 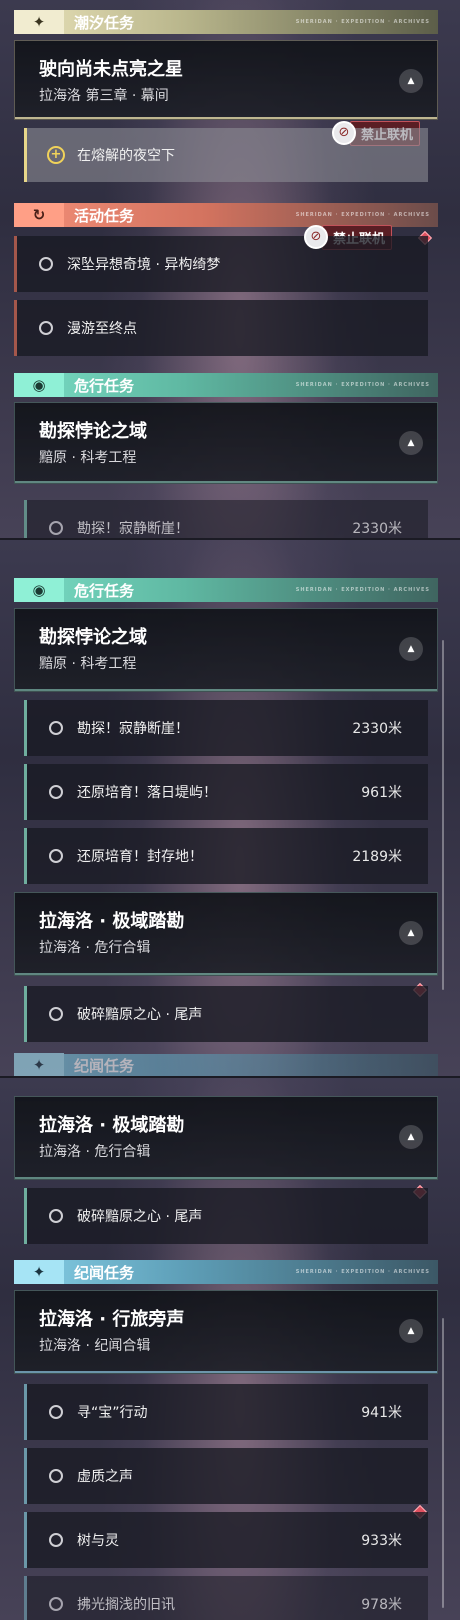 I want to click on tide-quest-header: ✦ 潮汐任务 SHERIDAN · EXPEDITION · ARCHIVES, so click(x=226, y=22).